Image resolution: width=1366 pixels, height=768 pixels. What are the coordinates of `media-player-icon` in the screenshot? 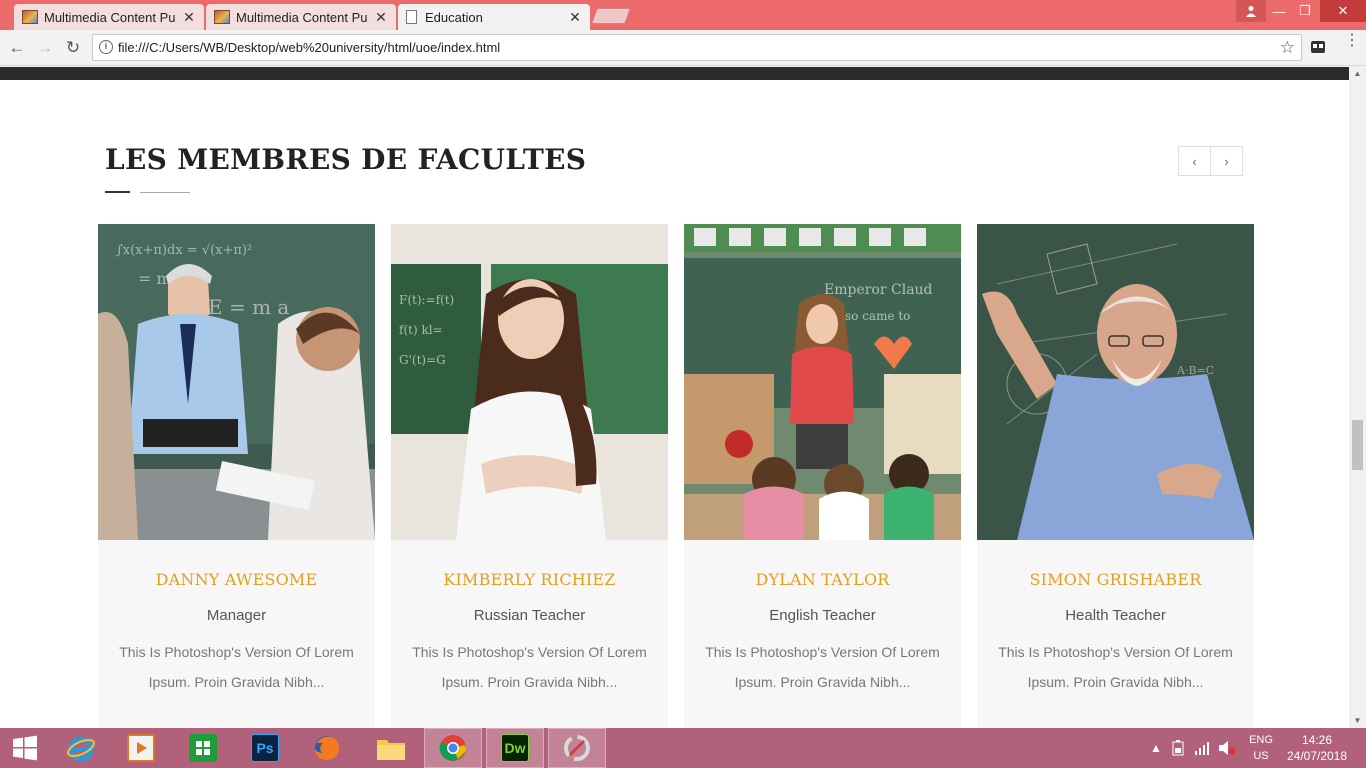 It's located at (141, 748).